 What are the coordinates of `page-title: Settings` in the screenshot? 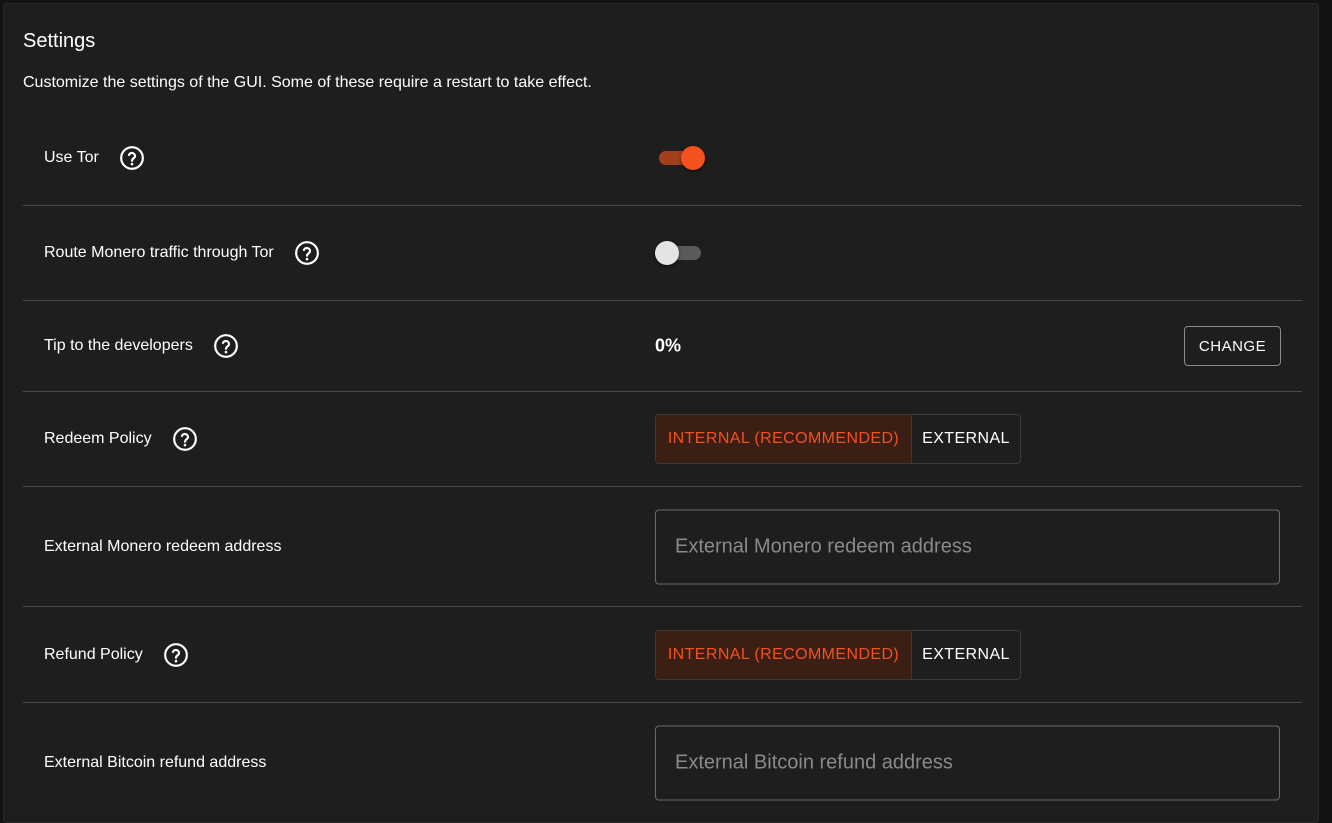 It's located at (59, 41).